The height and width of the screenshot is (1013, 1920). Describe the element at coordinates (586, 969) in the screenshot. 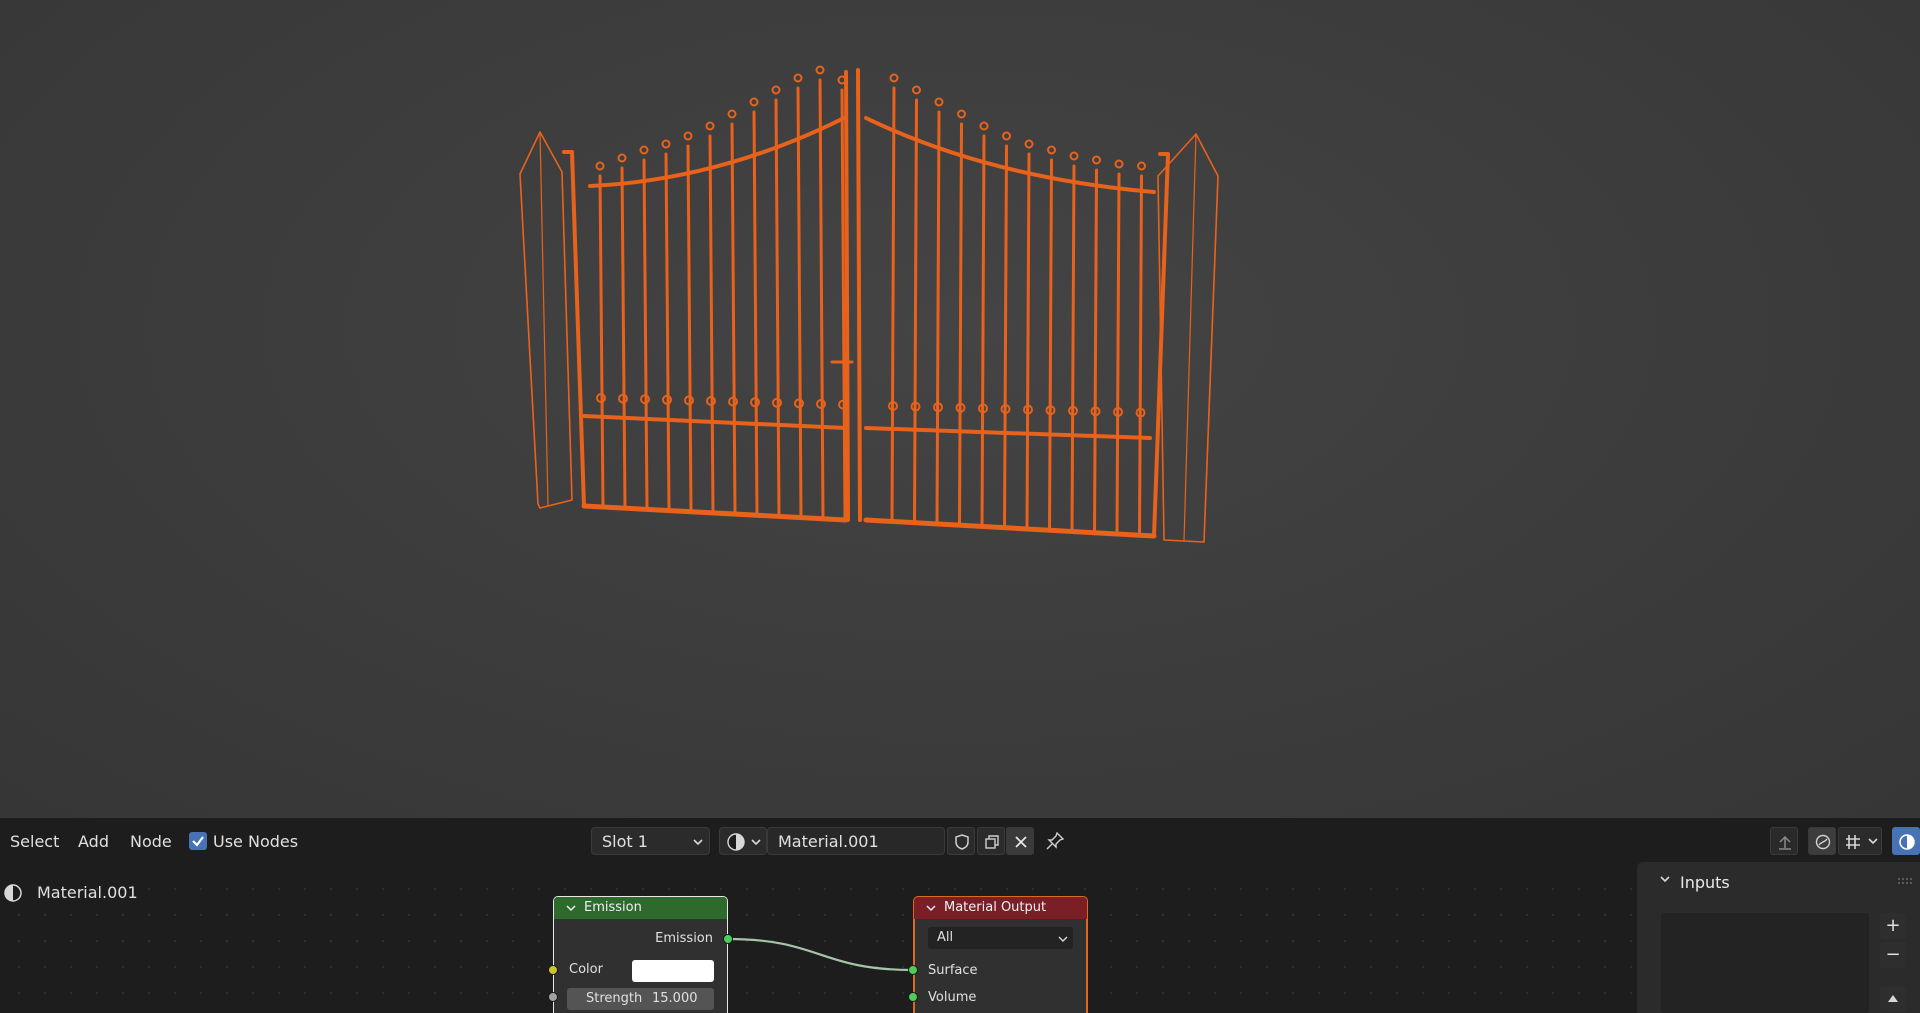

I see `color-input-label: Color` at that location.